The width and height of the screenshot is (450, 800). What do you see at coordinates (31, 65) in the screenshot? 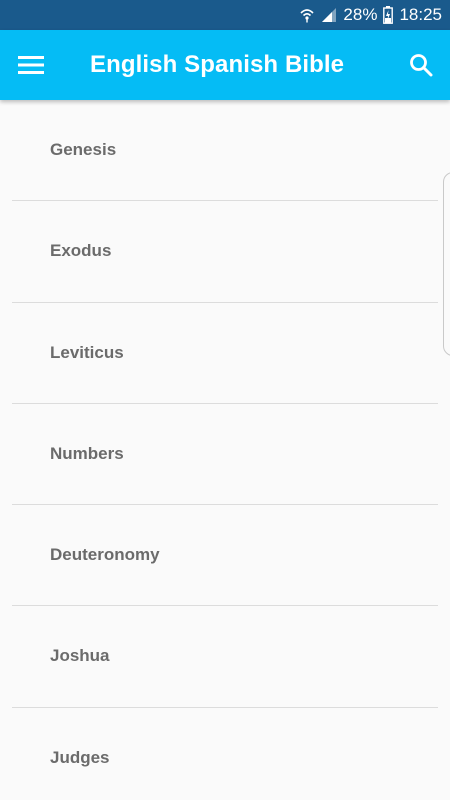
I see `hamburger-menu-icon` at bounding box center [31, 65].